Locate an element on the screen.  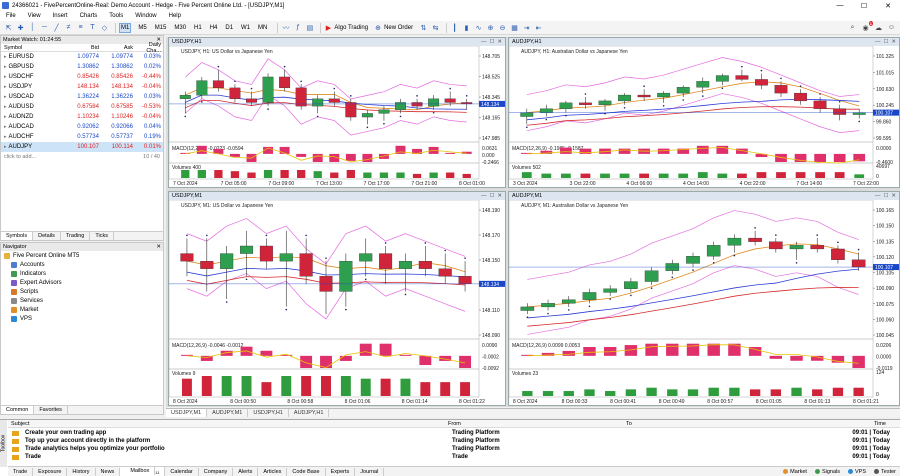
bar-chart-icon: ┃ is located at coordinates (454, 27).